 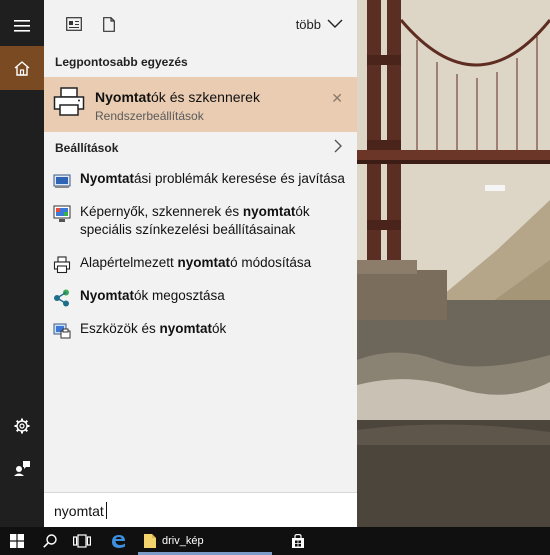 What do you see at coordinates (69, 104) in the screenshot?
I see `printer-icon` at bounding box center [69, 104].